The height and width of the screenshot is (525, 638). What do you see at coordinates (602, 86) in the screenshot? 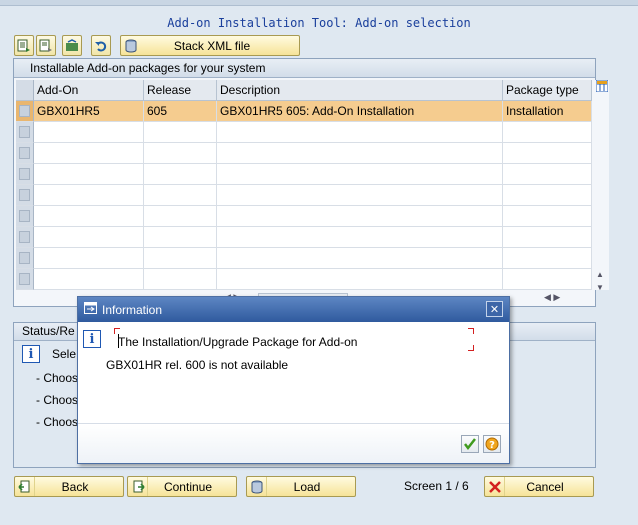
I see `table-settings-icon` at bounding box center [602, 86].